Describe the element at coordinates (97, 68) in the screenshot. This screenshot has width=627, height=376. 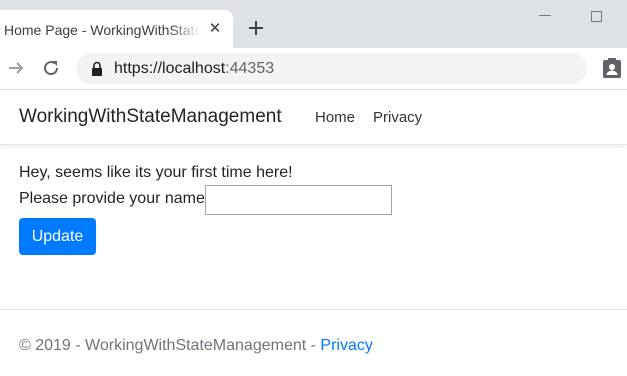
I see `lock-icon` at that location.